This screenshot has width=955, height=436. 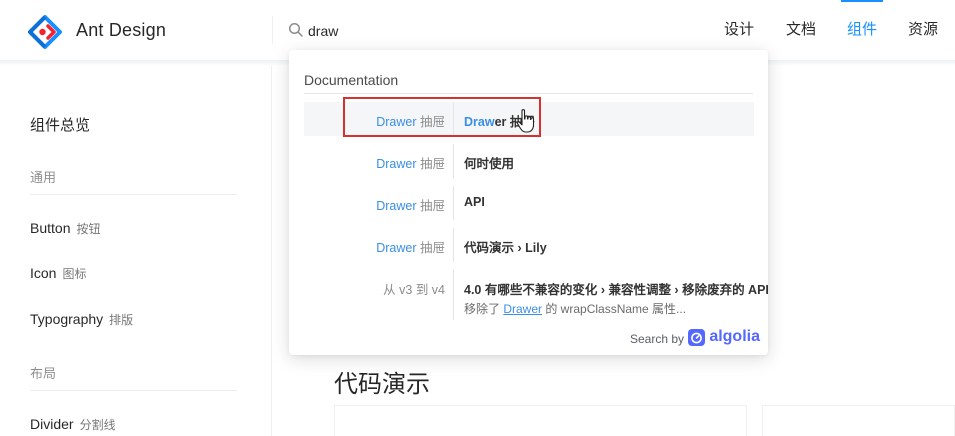 What do you see at coordinates (489, 164) in the screenshot?
I see `hit-title: 何时使用` at bounding box center [489, 164].